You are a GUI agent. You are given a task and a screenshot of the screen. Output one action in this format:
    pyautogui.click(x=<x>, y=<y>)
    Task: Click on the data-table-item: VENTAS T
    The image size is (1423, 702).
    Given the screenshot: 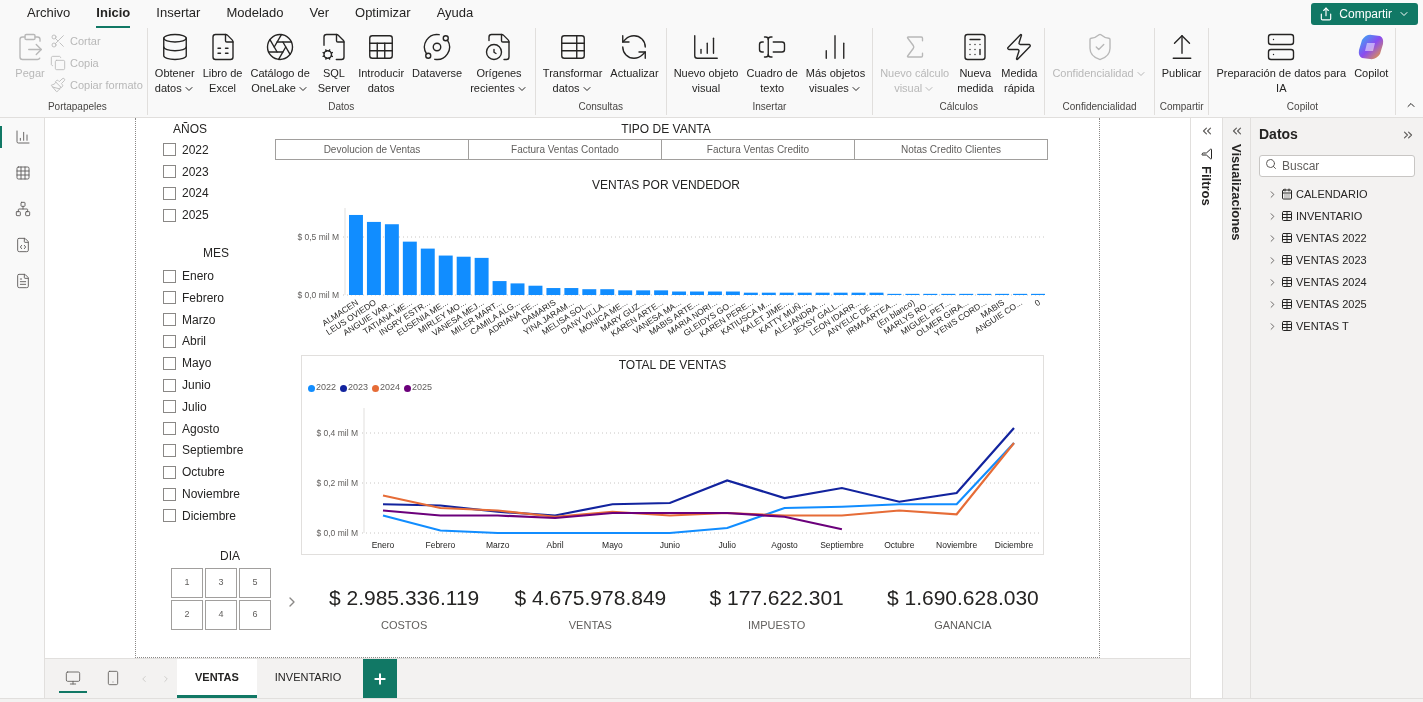 What is the action you would take?
    pyautogui.click(x=1341, y=326)
    